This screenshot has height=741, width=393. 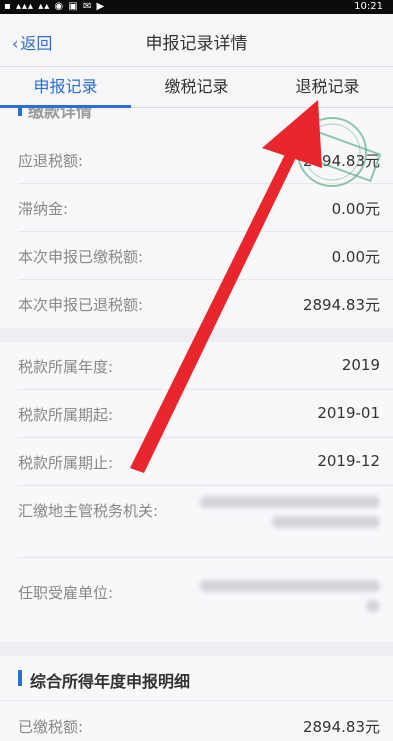 I want to click on row-tax-year: 税款所属年度: 2019, so click(x=196, y=366).